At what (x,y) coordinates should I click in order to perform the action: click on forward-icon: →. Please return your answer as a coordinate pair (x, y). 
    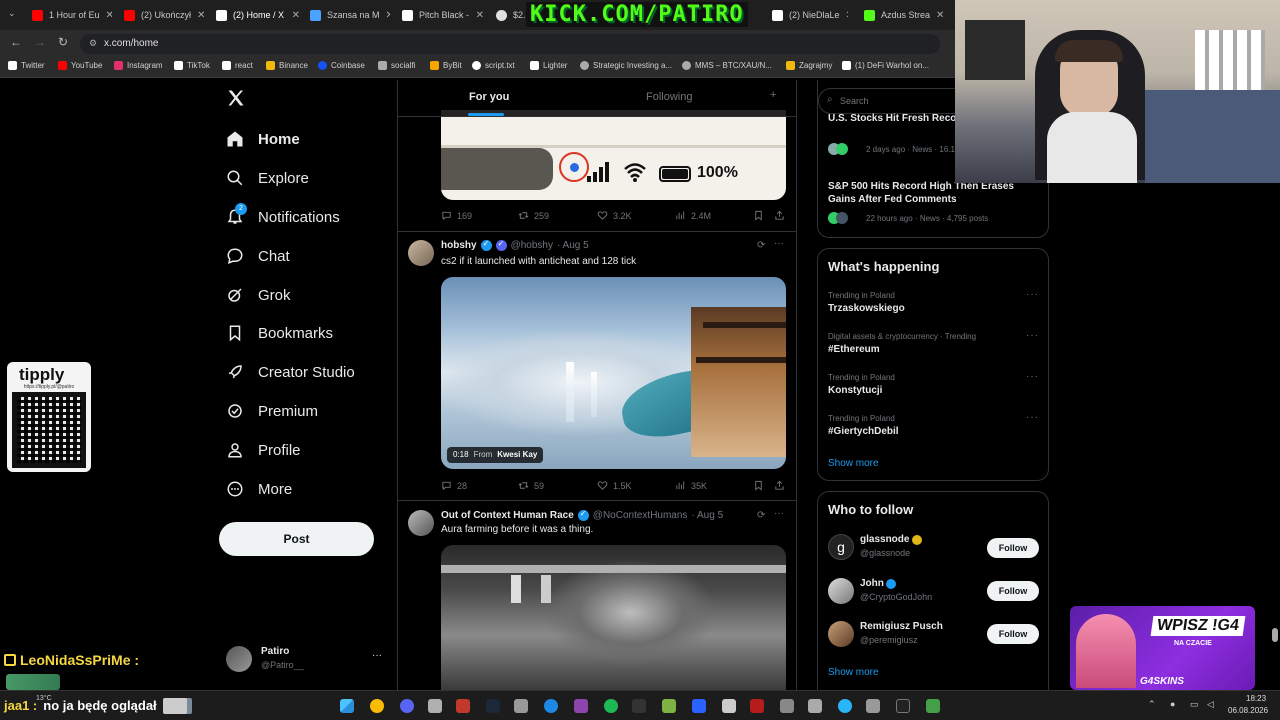
    Looking at the image, I should click on (40, 42).